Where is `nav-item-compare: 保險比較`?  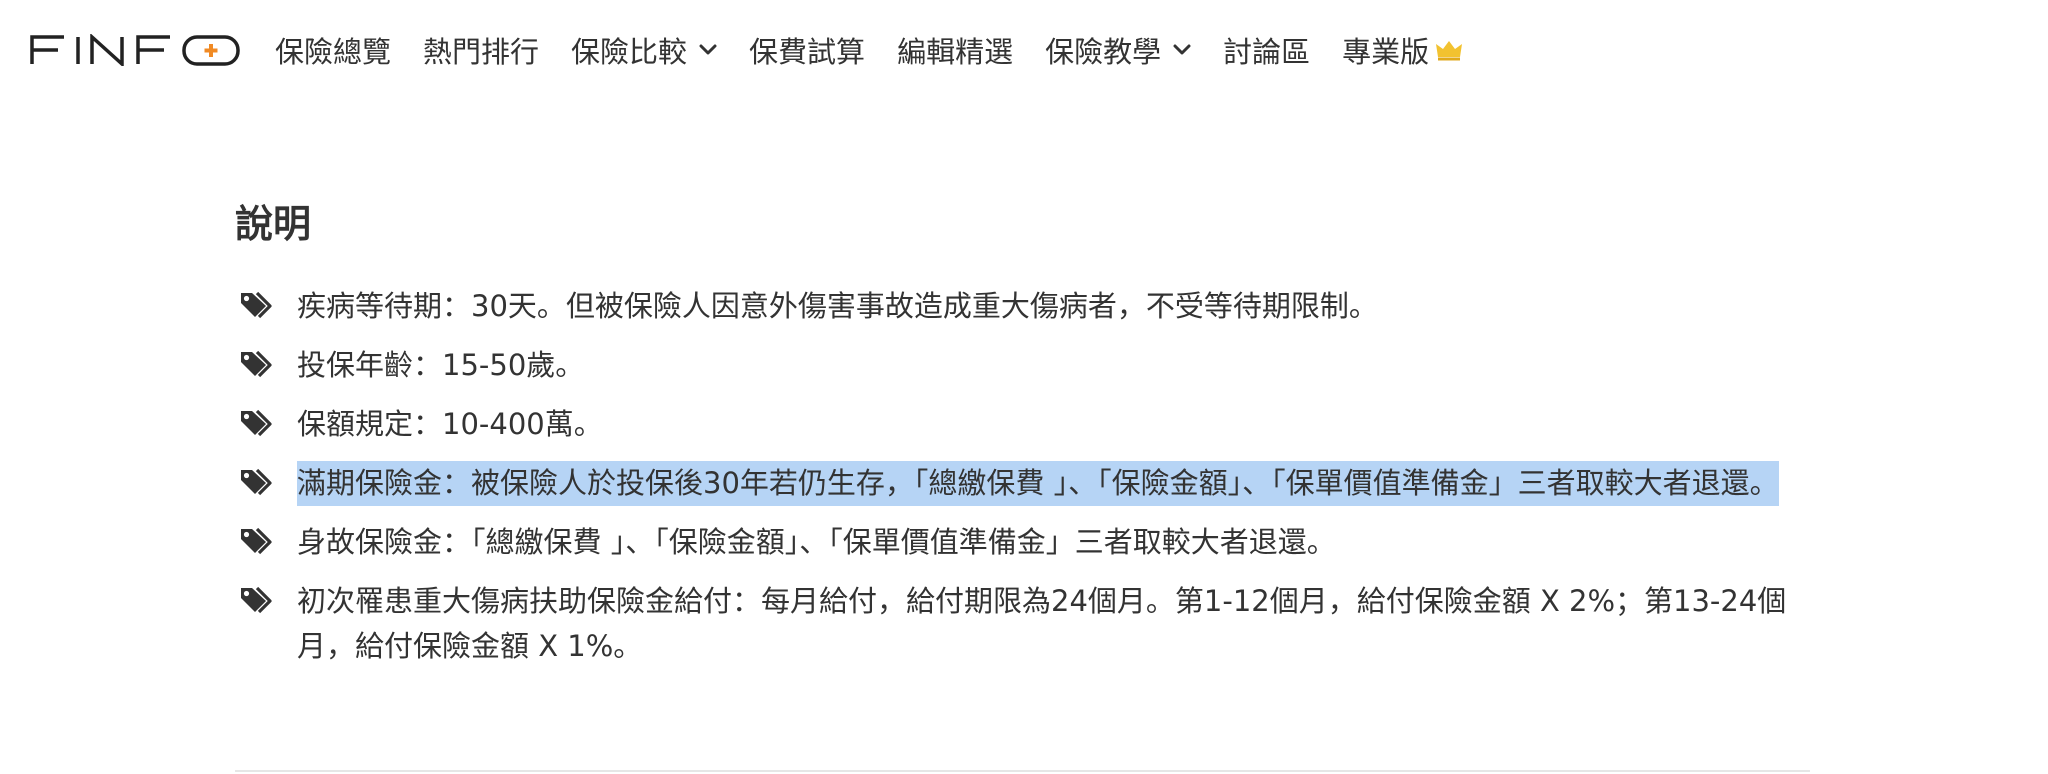 nav-item-compare: 保險比較 is located at coordinates (644, 50).